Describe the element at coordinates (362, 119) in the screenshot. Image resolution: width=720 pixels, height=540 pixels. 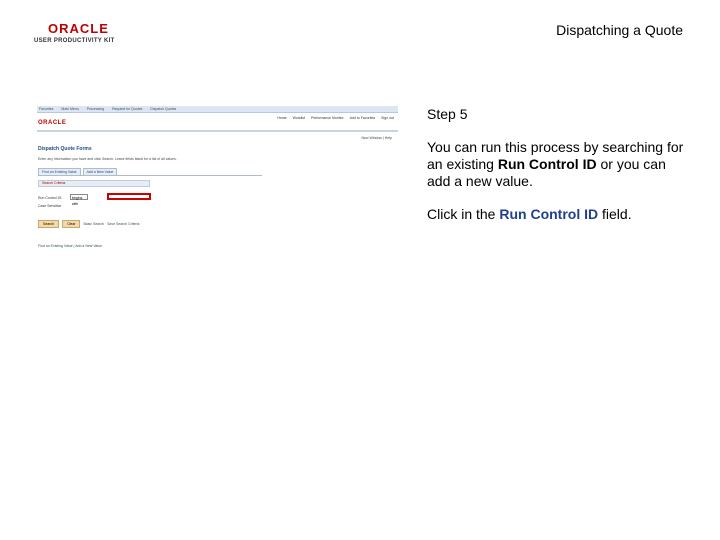
I see `nav-favorites: Add to Favorites` at that location.